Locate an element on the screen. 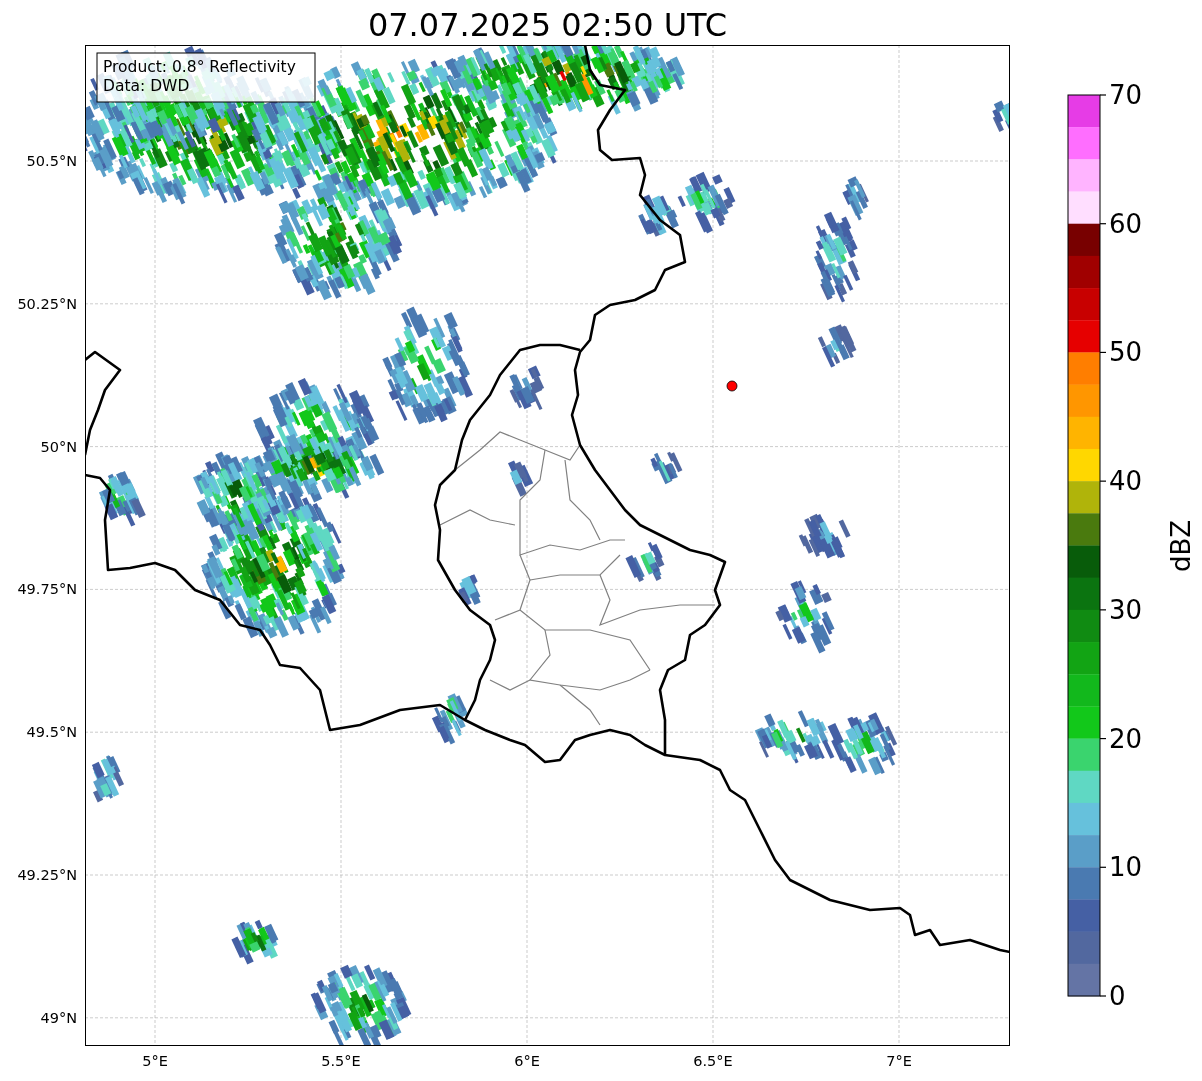 Image resolution: width=1202 pixels, height=1081 pixels. chart-title: 07.07.2025 02:50 UTC is located at coordinates (547, 25).